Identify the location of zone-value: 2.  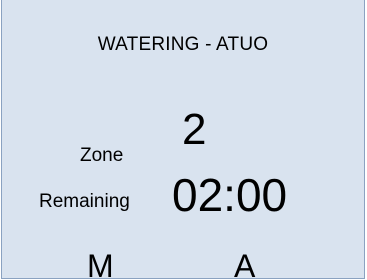
(194, 129).